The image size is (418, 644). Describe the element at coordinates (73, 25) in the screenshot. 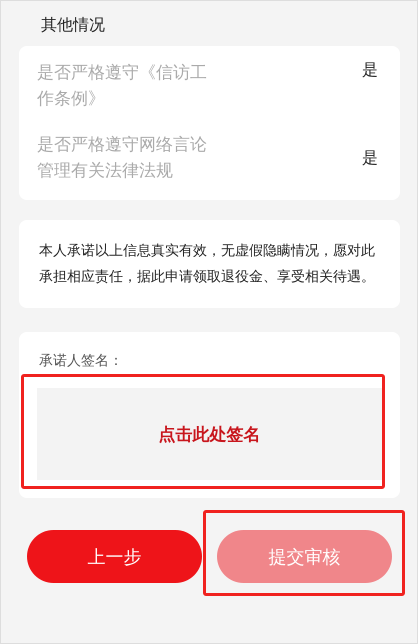

I see `section-title: 其他情况` at that location.